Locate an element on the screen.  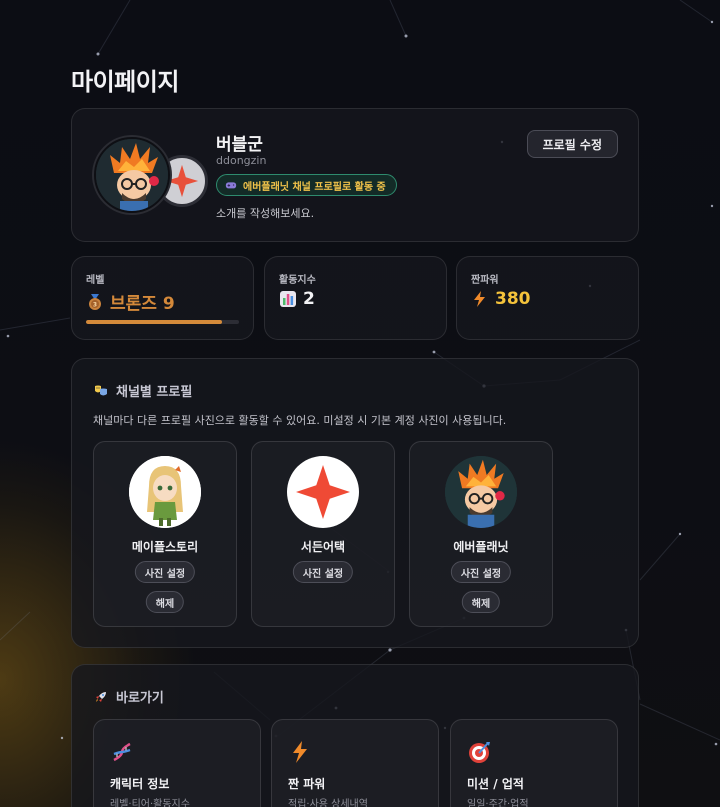
suddenattack-avatar is located at coordinates (323, 492).